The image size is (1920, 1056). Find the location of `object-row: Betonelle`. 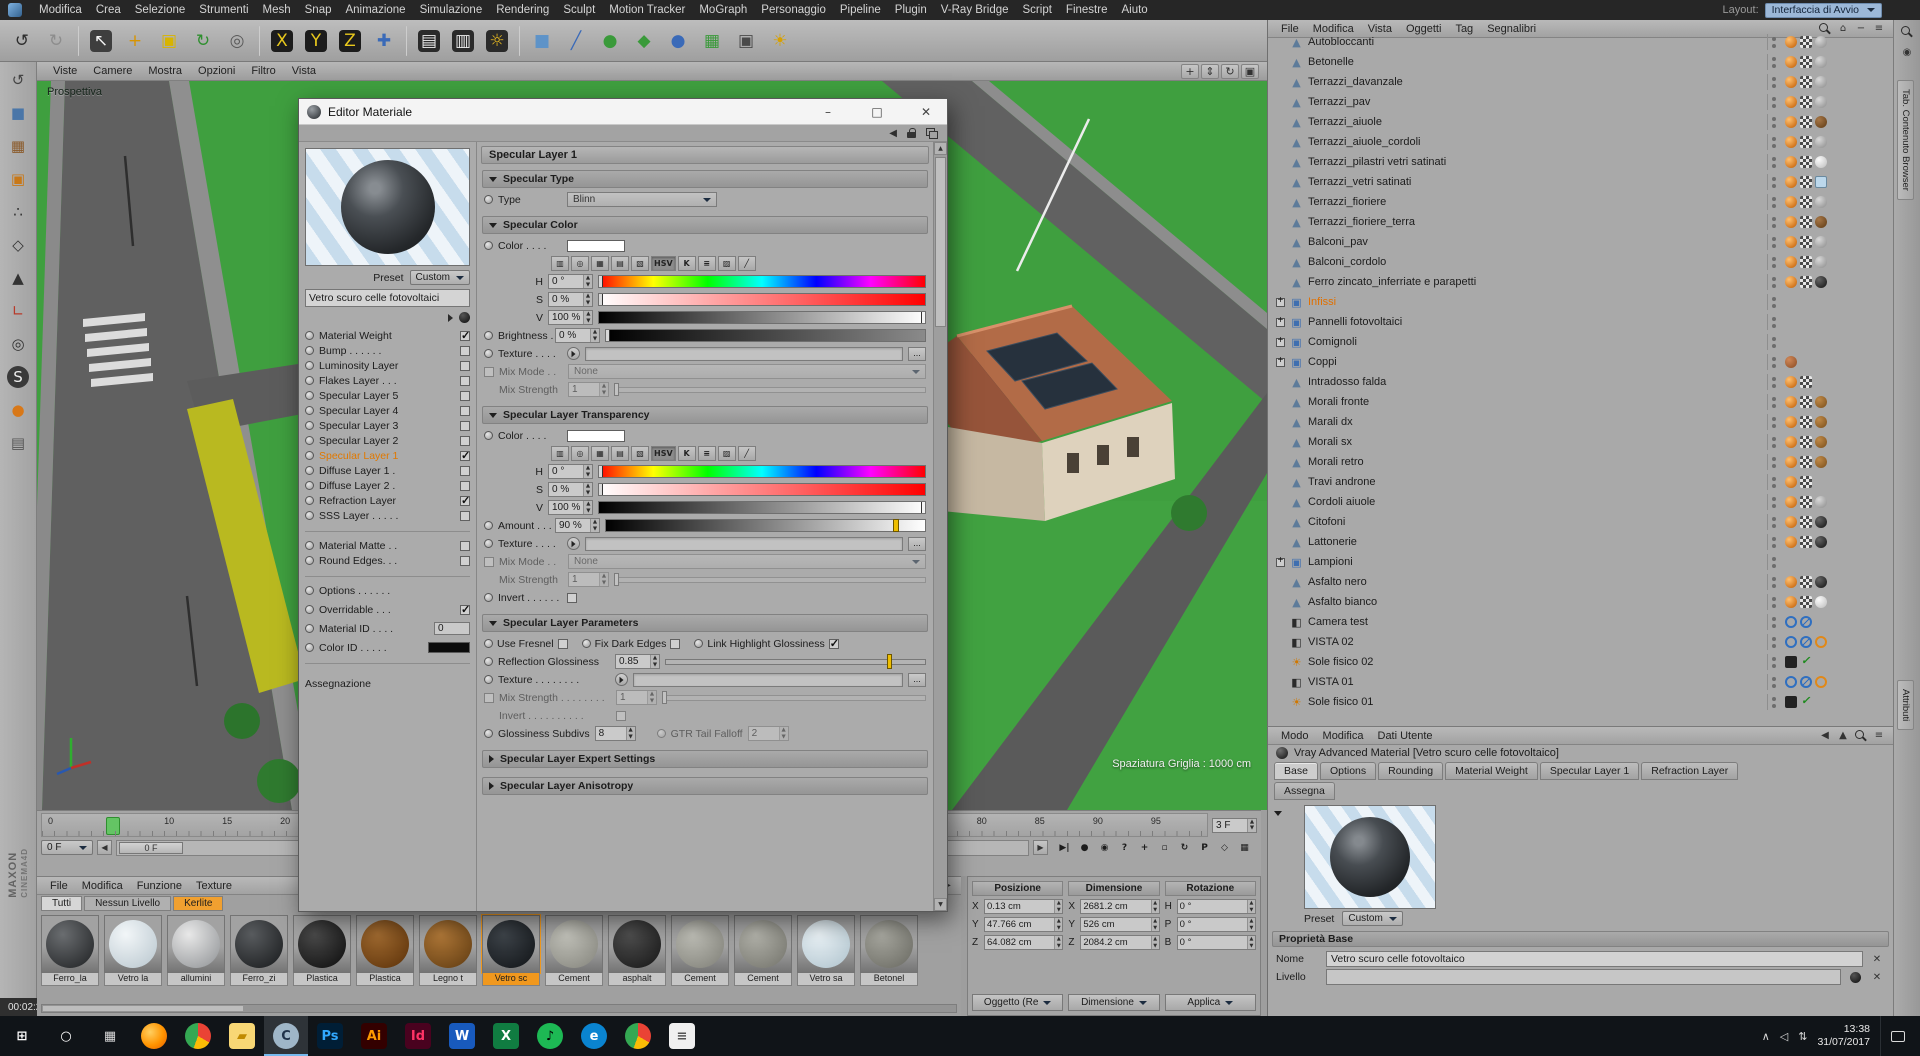

object-row: Betonelle is located at coordinates (1580, 62).